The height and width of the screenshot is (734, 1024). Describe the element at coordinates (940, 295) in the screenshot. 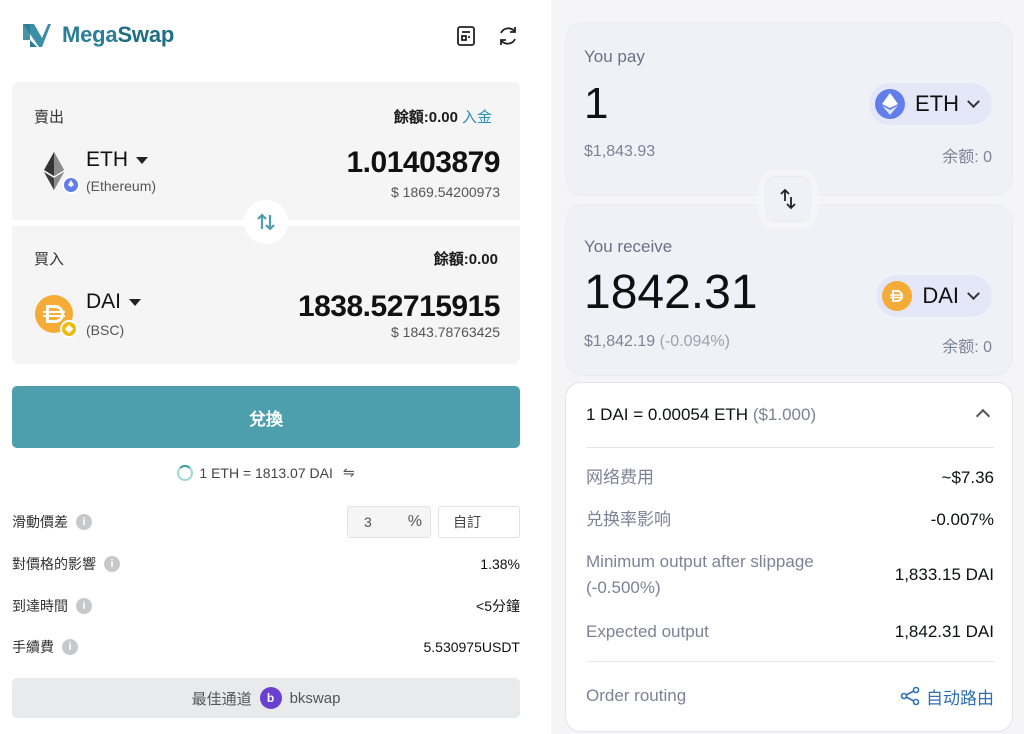

I see `receive-token-symbol: DAI` at that location.